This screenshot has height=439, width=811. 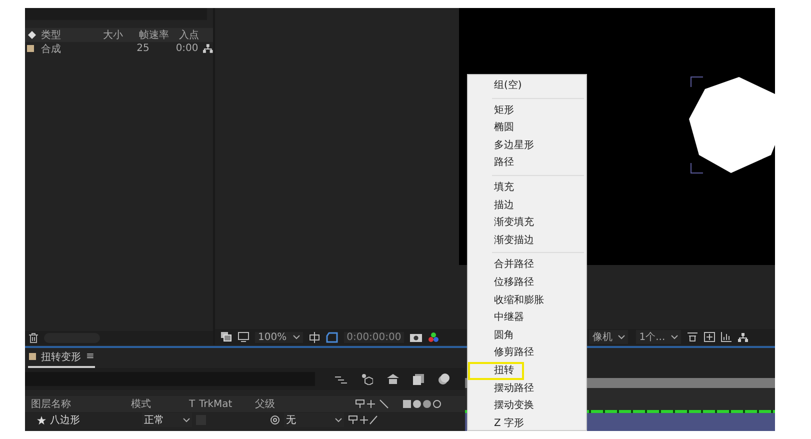 I want to click on menu-item: 渐变描边, so click(x=527, y=241).